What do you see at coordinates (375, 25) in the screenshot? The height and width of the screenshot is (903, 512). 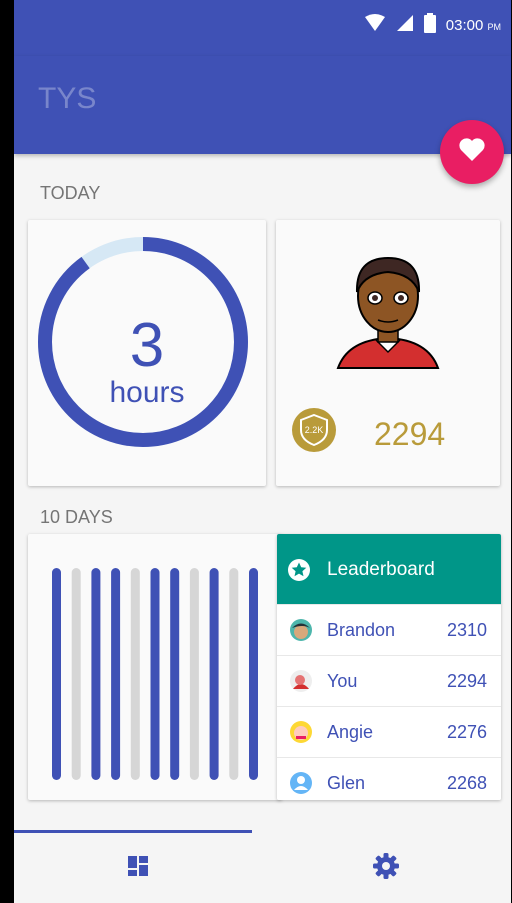 I see `wifi-icon` at bounding box center [375, 25].